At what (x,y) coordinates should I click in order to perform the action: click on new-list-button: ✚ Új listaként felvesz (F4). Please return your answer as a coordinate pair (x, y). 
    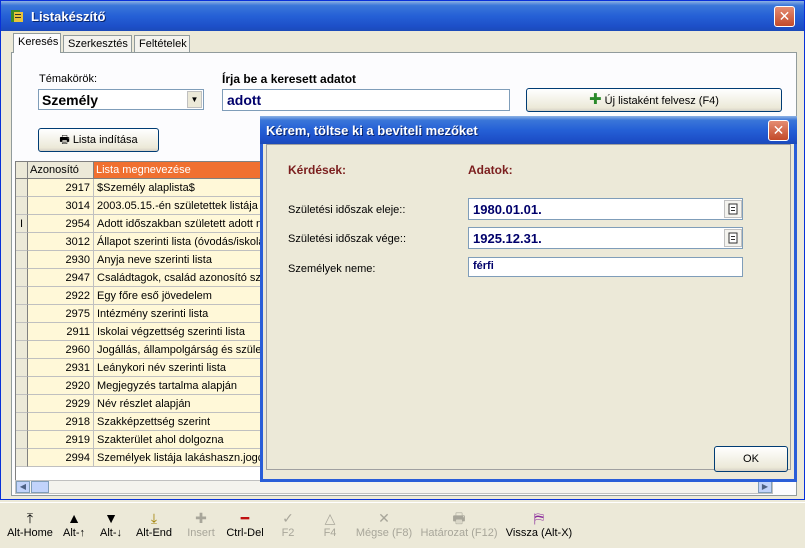
    Looking at the image, I should click on (654, 100).